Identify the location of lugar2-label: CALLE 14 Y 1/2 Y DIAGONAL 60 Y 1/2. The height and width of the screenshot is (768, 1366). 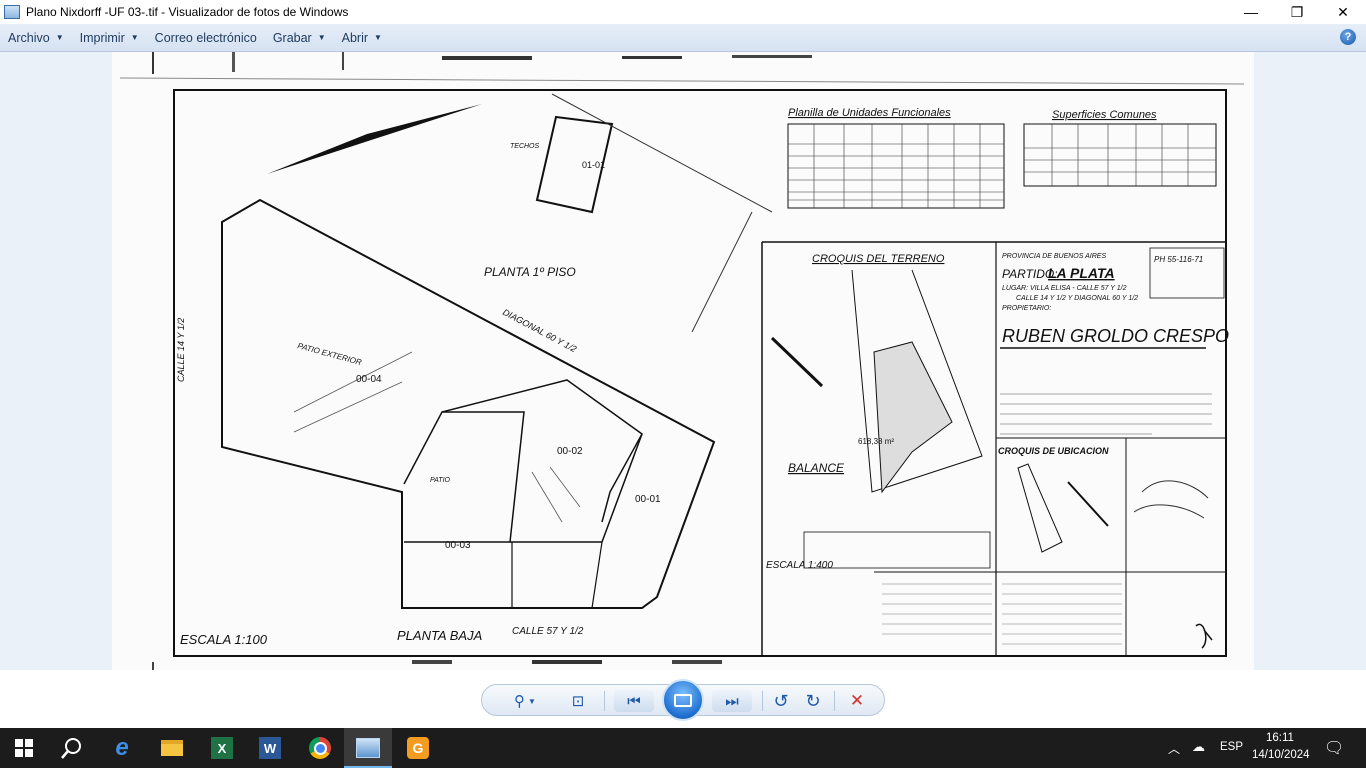
(1077, 298).